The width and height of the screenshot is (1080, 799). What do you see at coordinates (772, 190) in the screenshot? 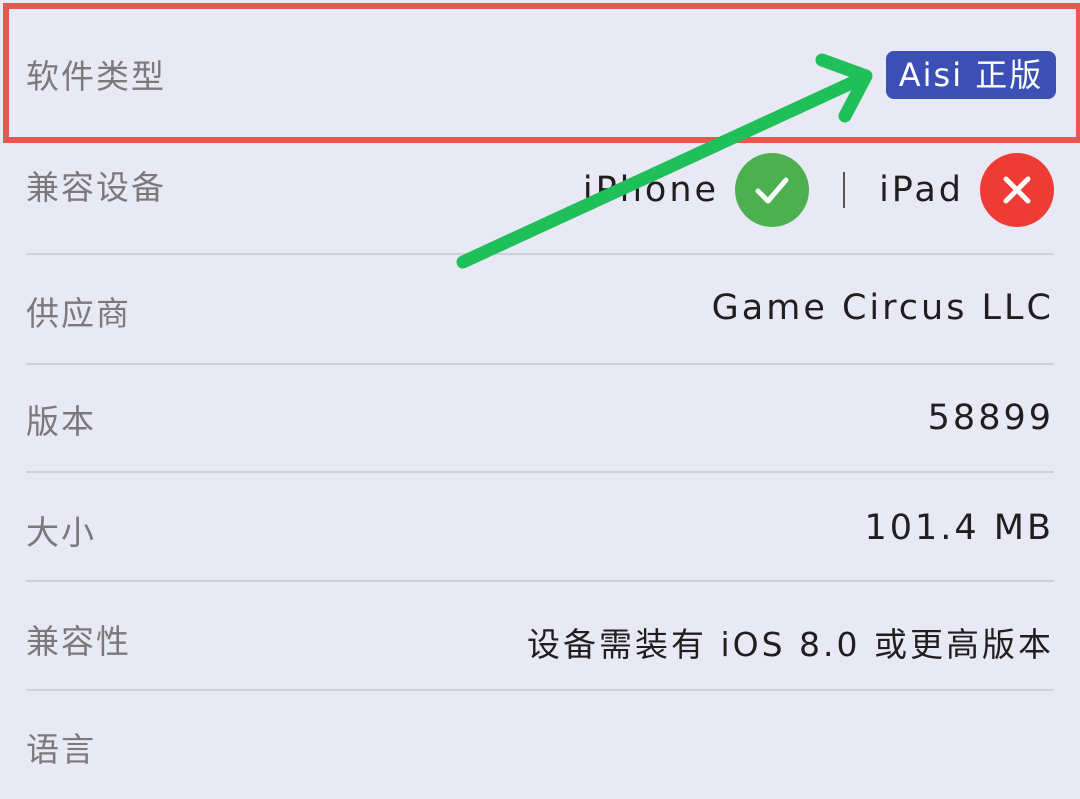
I see `check-icon` at bounding box center [772, 190].